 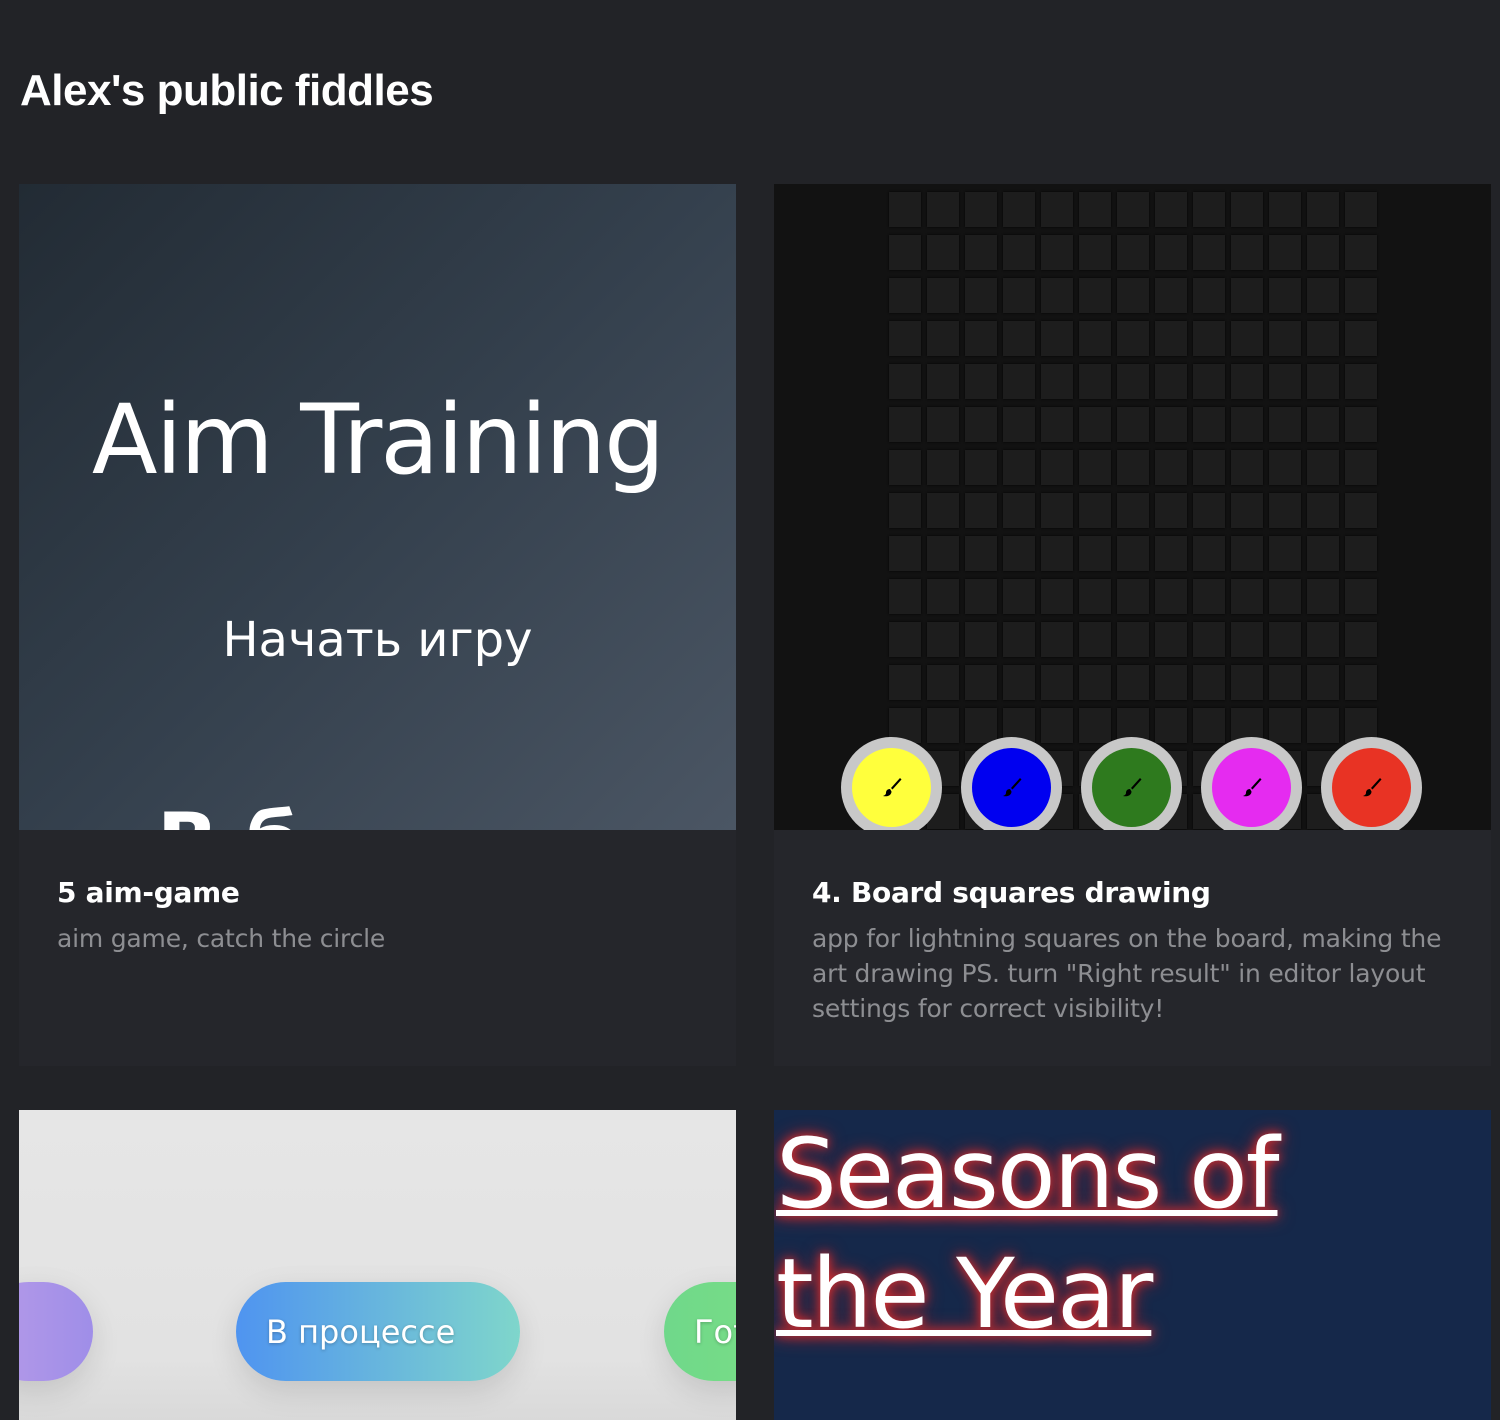 I want to click on fiddle-card-seasons: Seasons of the Year, so click(x=1132, y=1265).